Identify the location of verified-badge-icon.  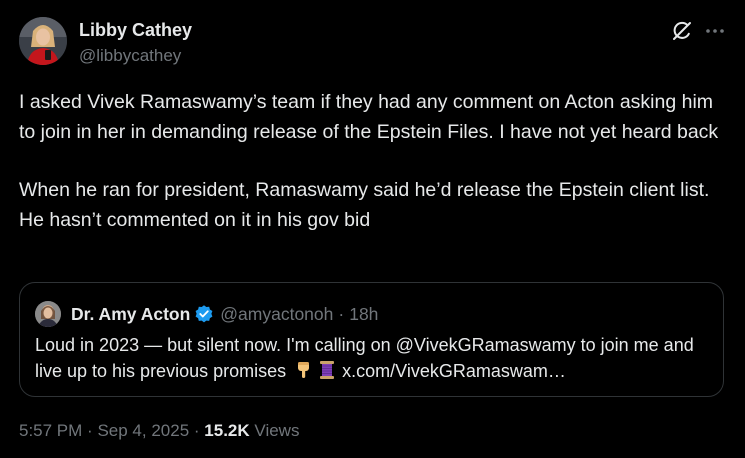
(204, 314).